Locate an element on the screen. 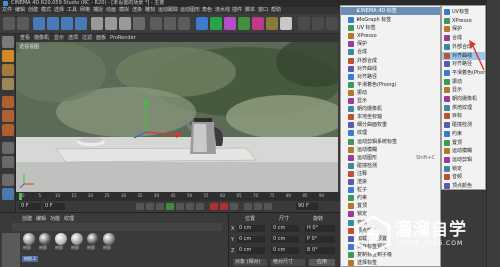 The height and width of the screenshot is (267, 500). rot-p-field: P 0° is located at coordinates (320, 239).